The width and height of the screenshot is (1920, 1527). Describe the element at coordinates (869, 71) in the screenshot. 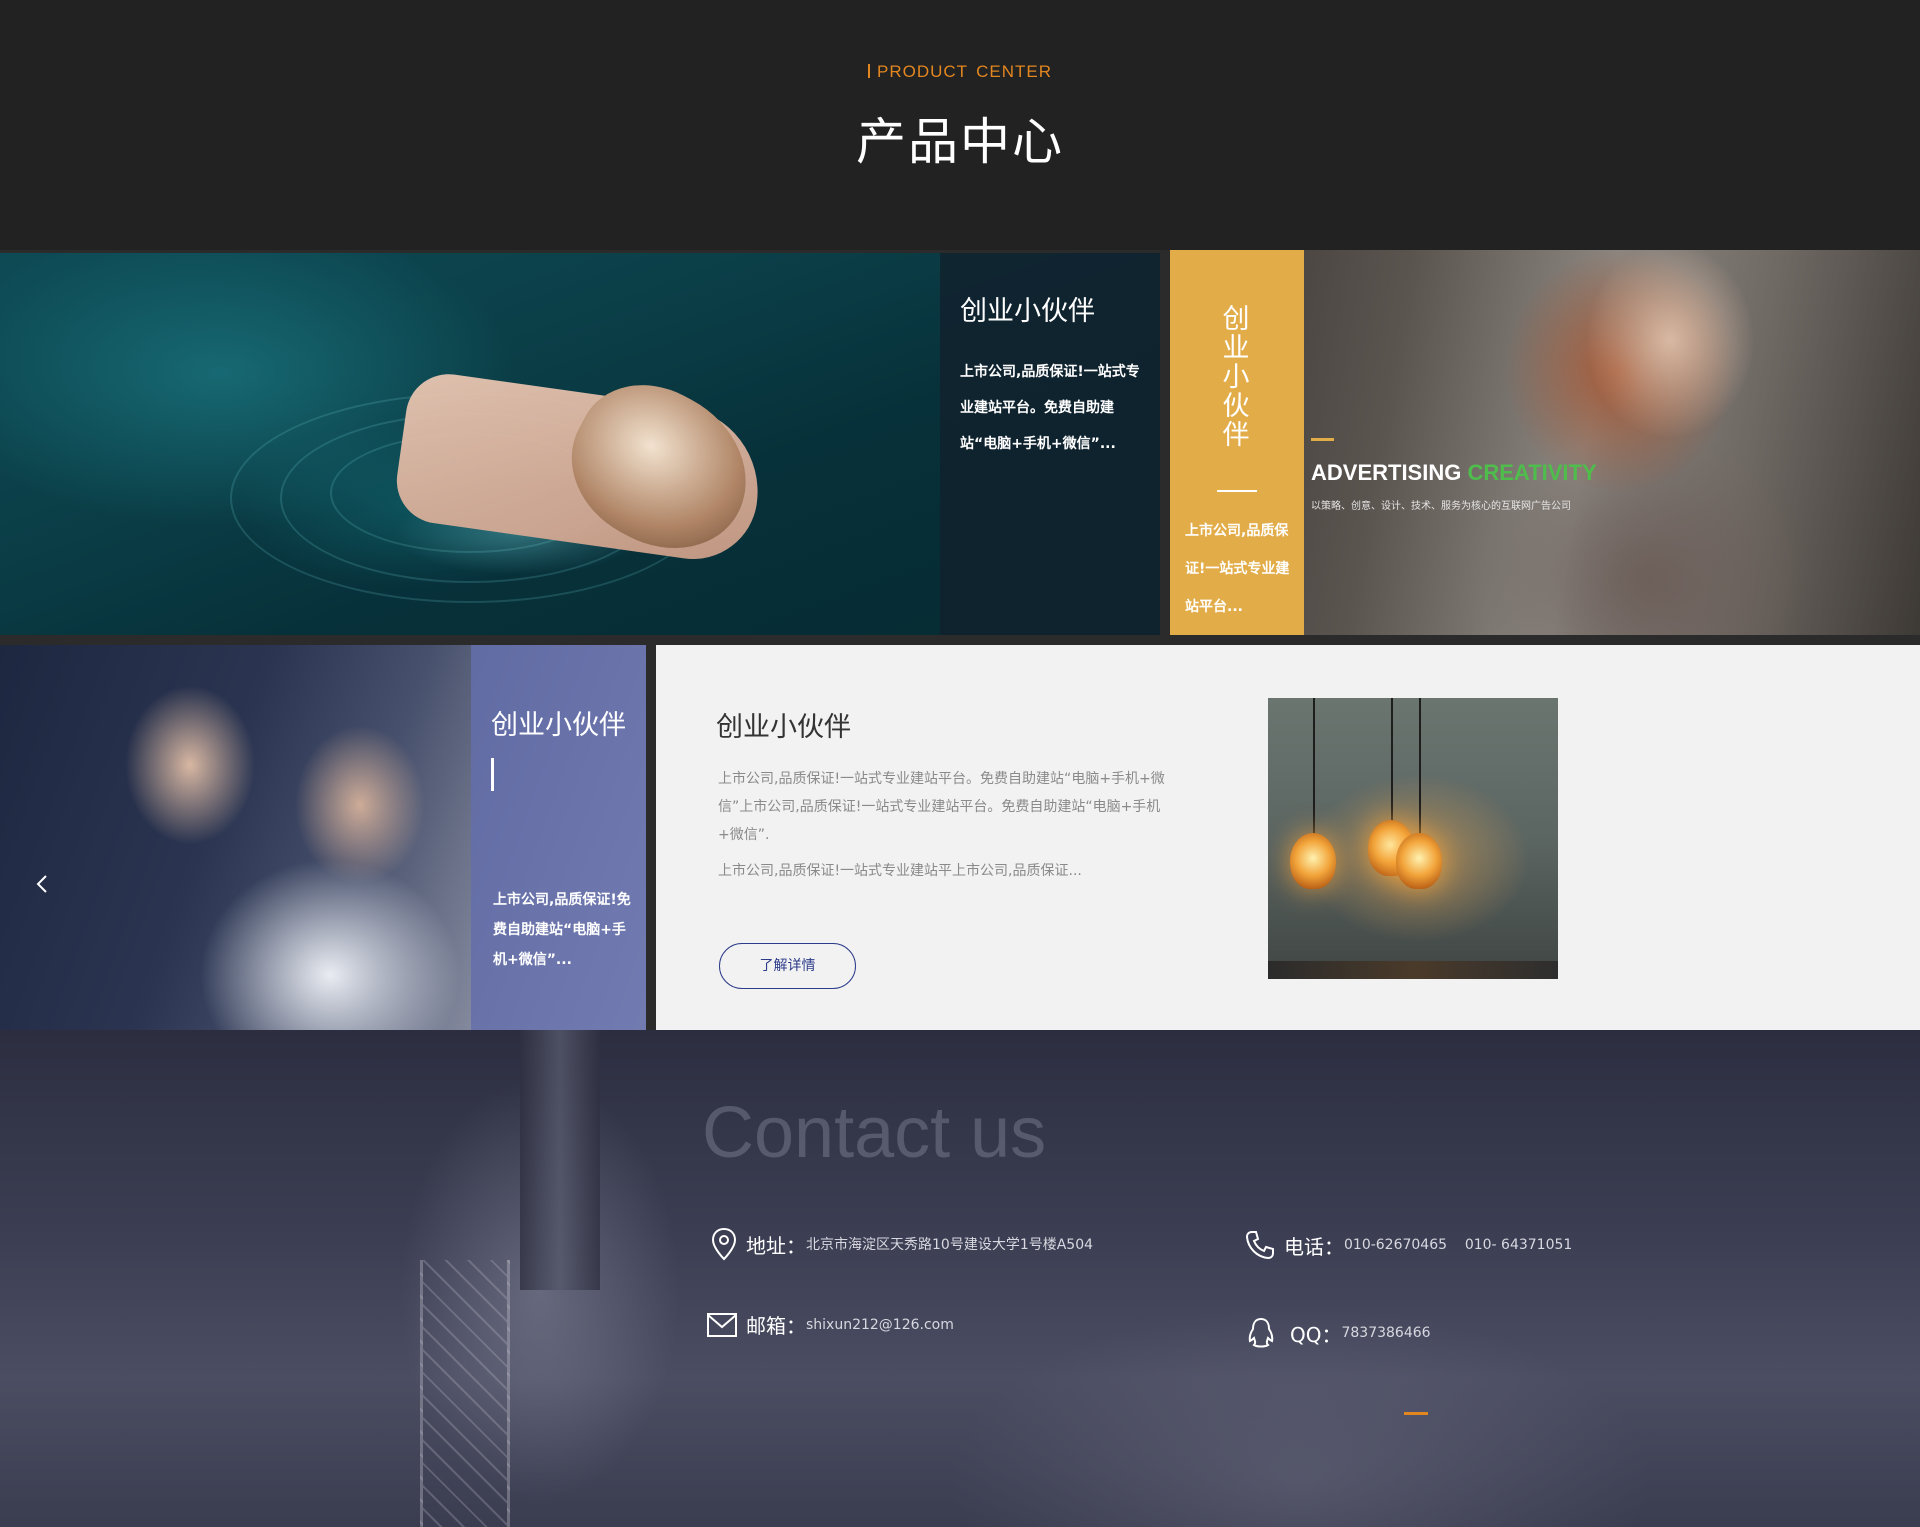

I see `eyebrow-bar` at that location.